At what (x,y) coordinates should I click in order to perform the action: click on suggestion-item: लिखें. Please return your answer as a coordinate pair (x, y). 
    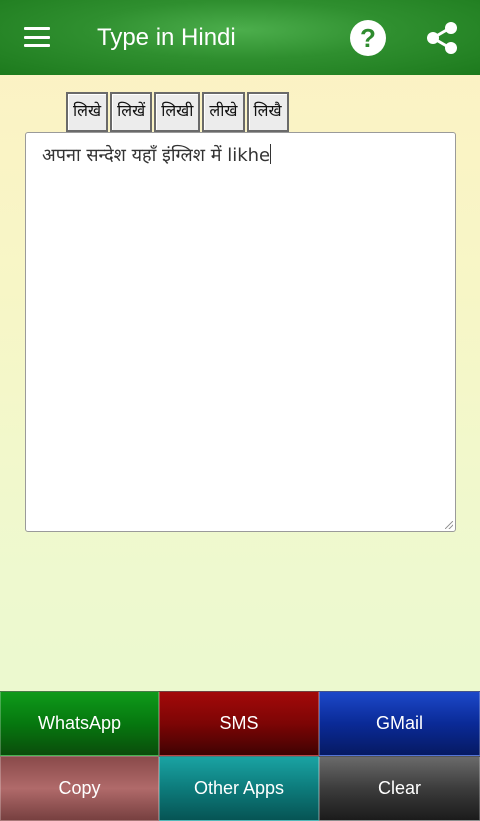
    Looking at the image, I should click on (131, 112).